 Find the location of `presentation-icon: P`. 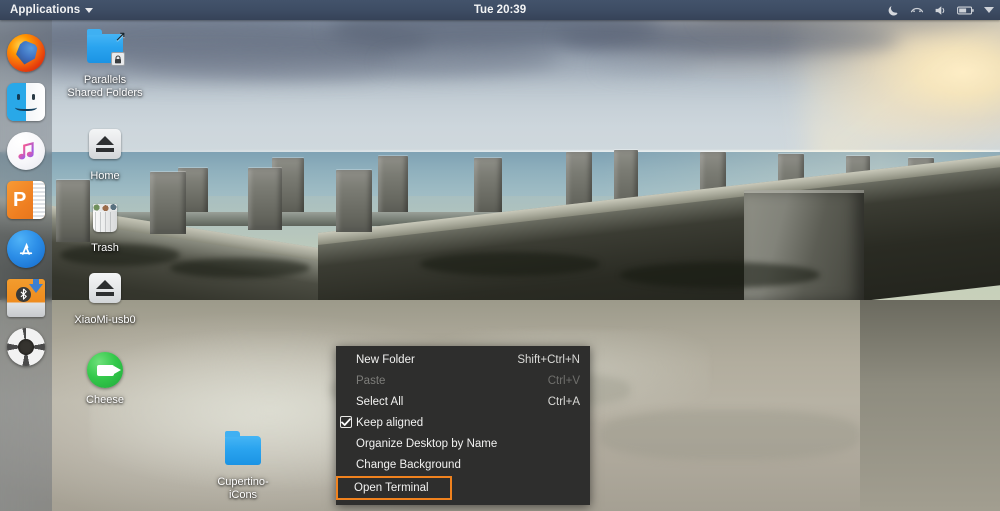

presentation-icon: P is located at coordinates (26, 199).